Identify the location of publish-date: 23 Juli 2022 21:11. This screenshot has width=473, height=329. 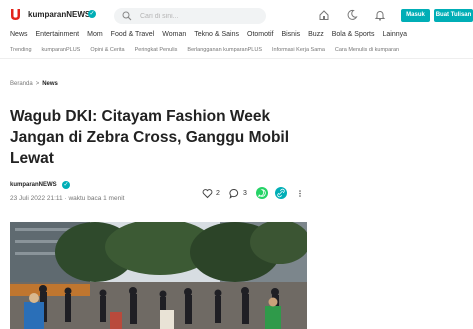
(36, 198).